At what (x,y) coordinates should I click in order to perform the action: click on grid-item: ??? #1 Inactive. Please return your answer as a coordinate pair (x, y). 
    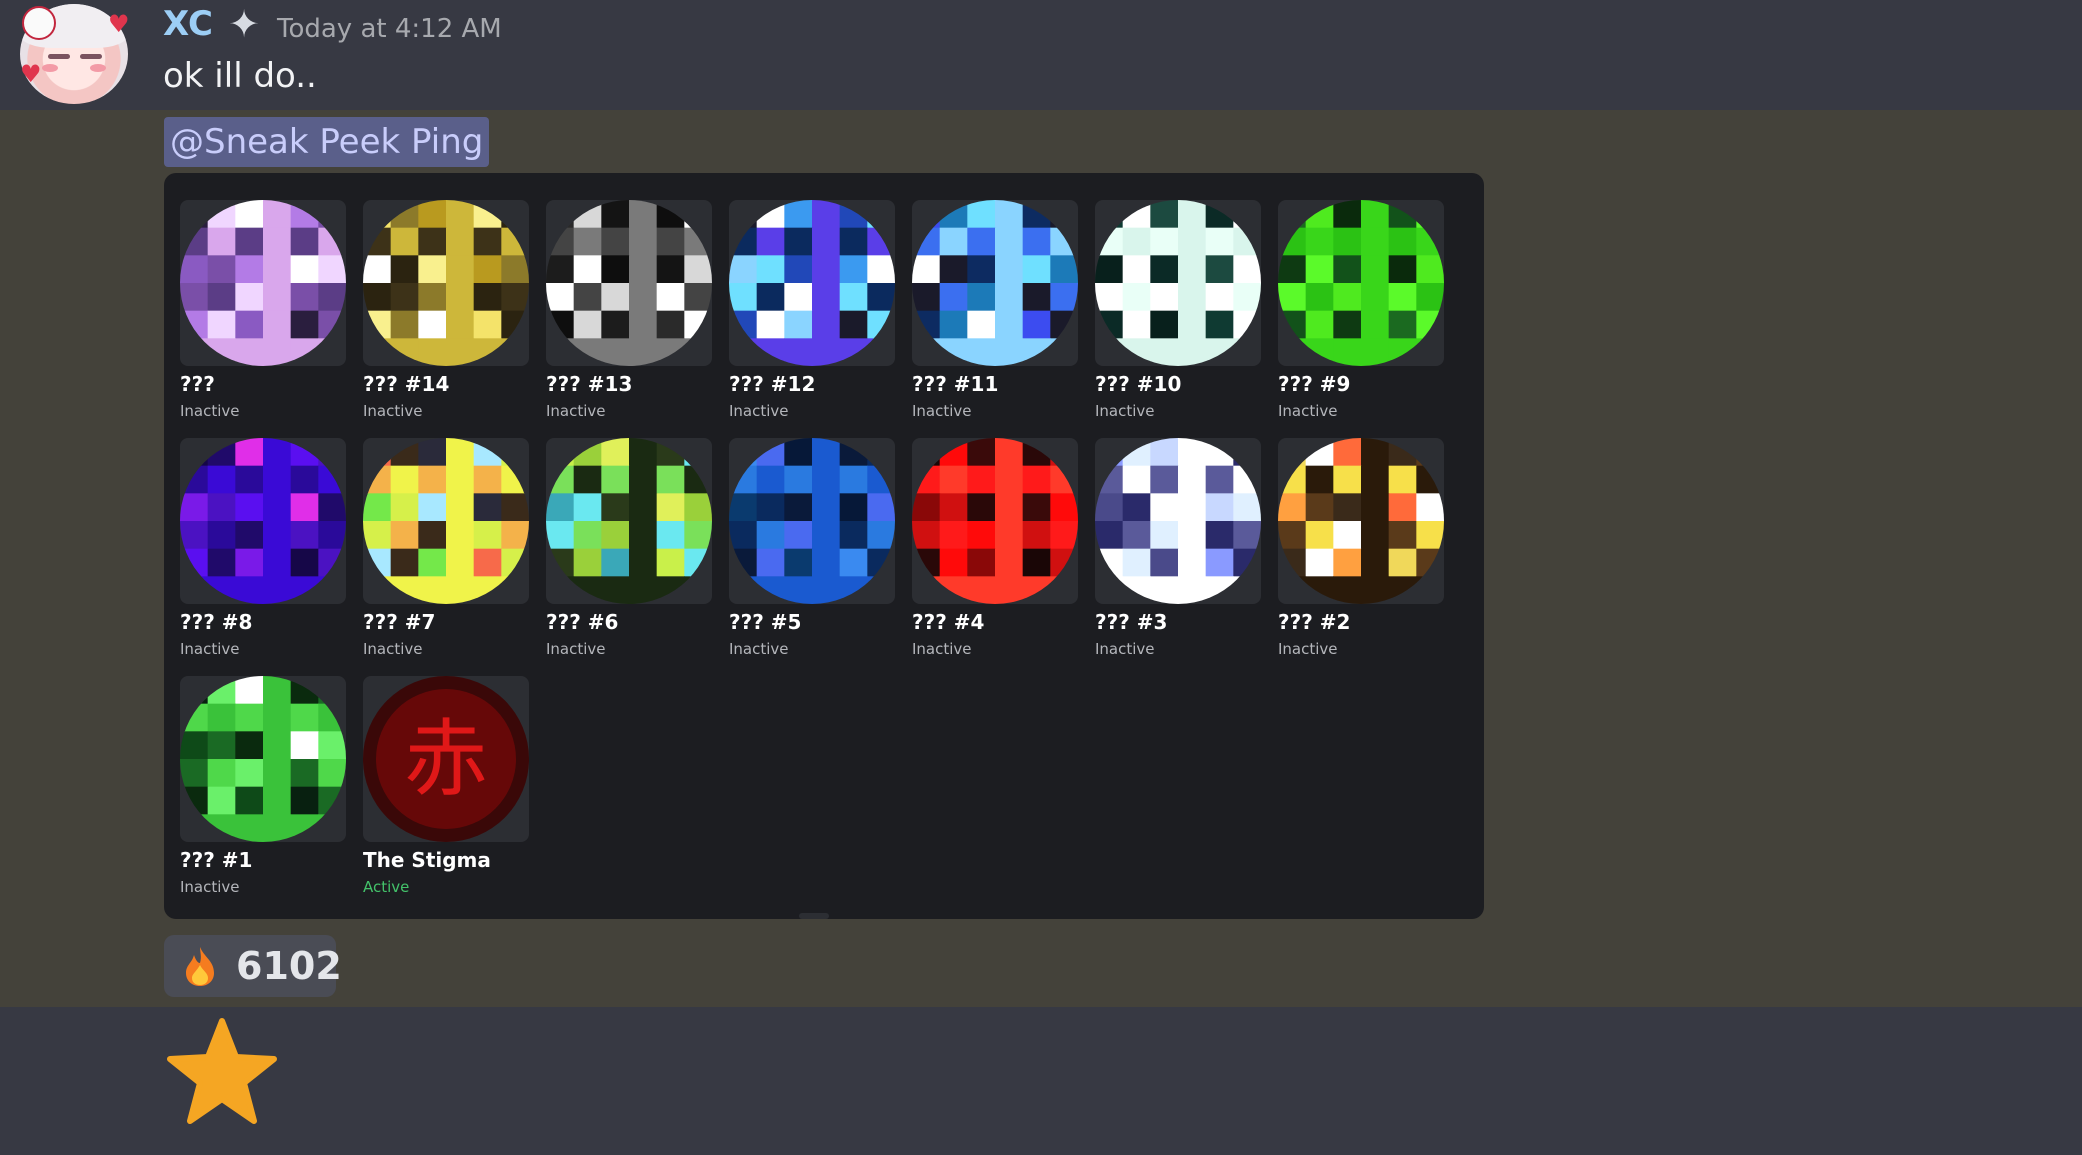
    Looking at the image, I should click on (263, 791).